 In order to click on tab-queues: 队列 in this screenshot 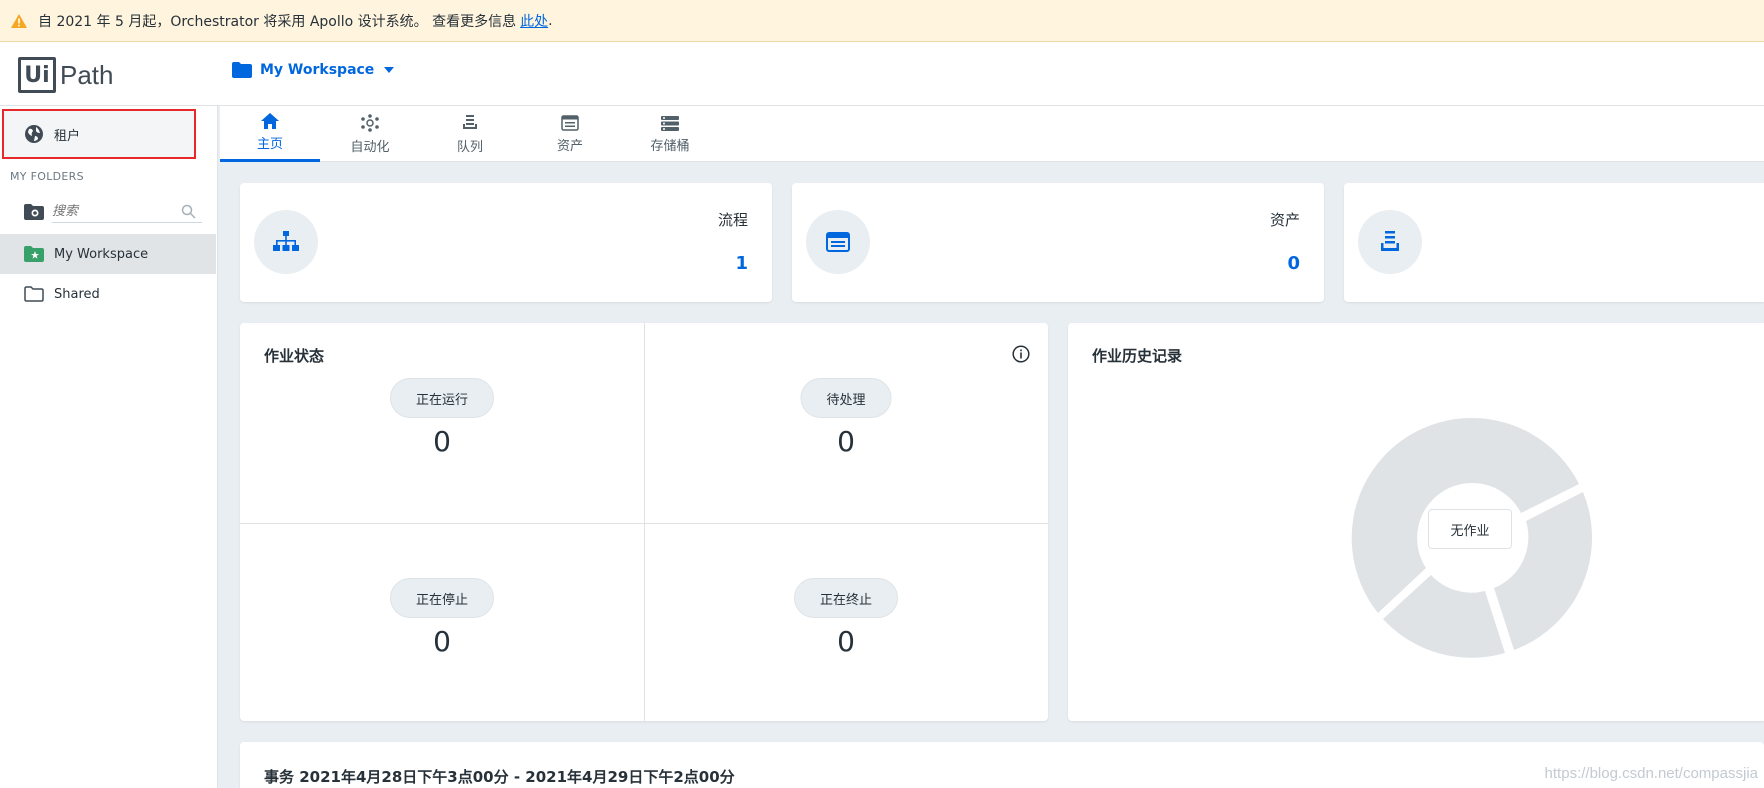, I will do `click(470, 134)`.